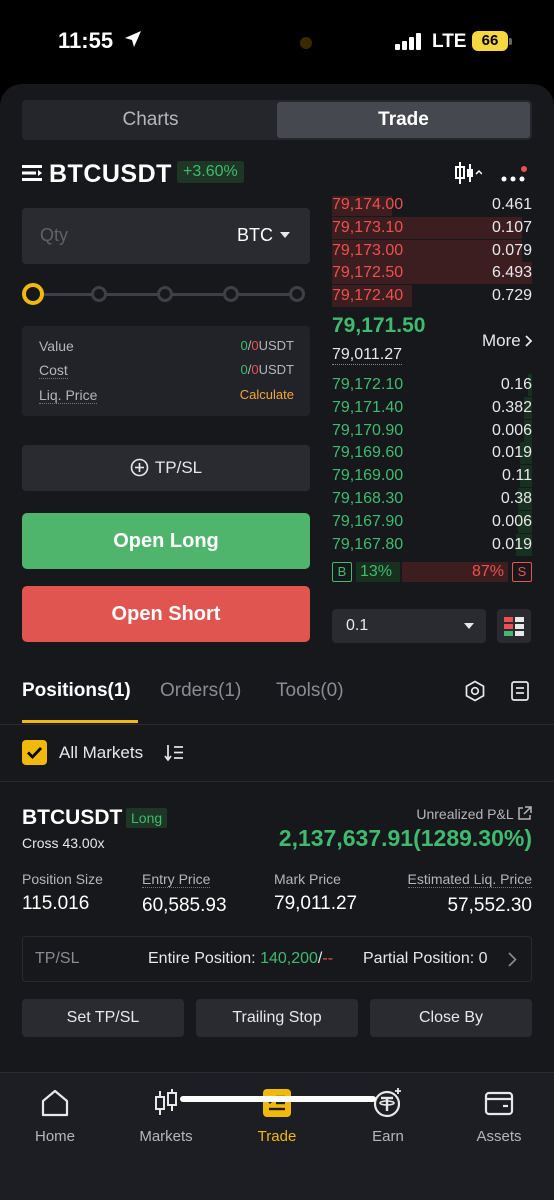 Image resolution: width=554 pixels, height=1200 pixels. What do you see at coordinates (403, 120) in the screenshot?
I see `tab-trade: Trade` at bounding box center [403, 120].